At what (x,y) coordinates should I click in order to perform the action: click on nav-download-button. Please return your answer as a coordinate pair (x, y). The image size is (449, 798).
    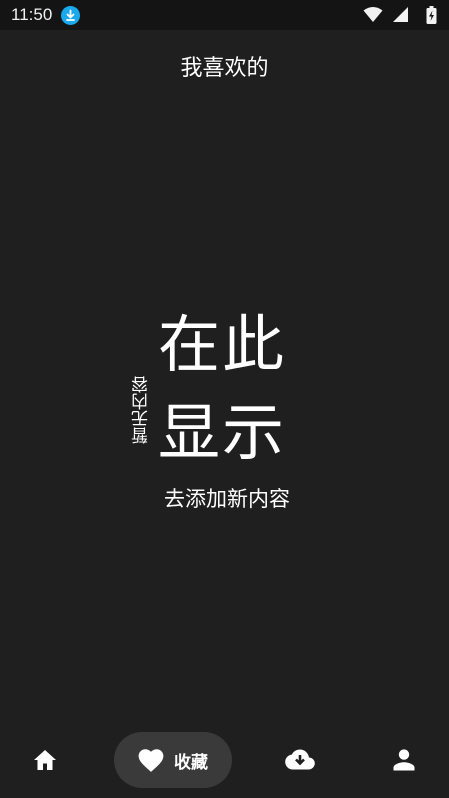
    Looking at the image, I should click on (300, 760).